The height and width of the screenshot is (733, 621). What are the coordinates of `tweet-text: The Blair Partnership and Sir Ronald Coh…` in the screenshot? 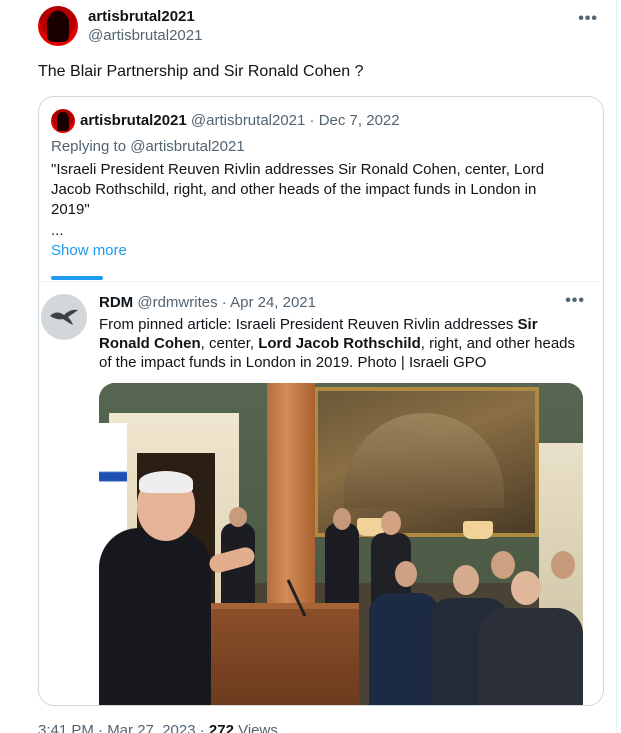 It's located at (201, 71).